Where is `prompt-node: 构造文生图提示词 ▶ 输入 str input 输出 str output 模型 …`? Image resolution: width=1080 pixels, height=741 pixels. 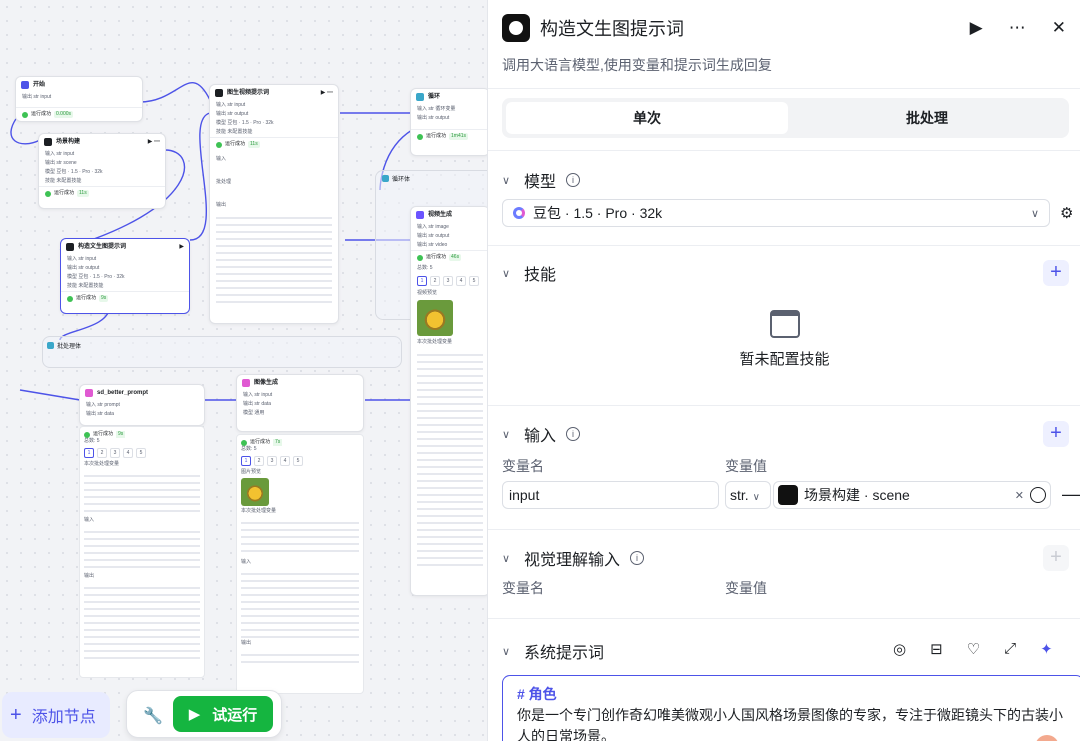 prompt-node: 构造文生图提示词 ▶ 输入 str input 输出 str output 模型 … is located at coordinates (125, 276).